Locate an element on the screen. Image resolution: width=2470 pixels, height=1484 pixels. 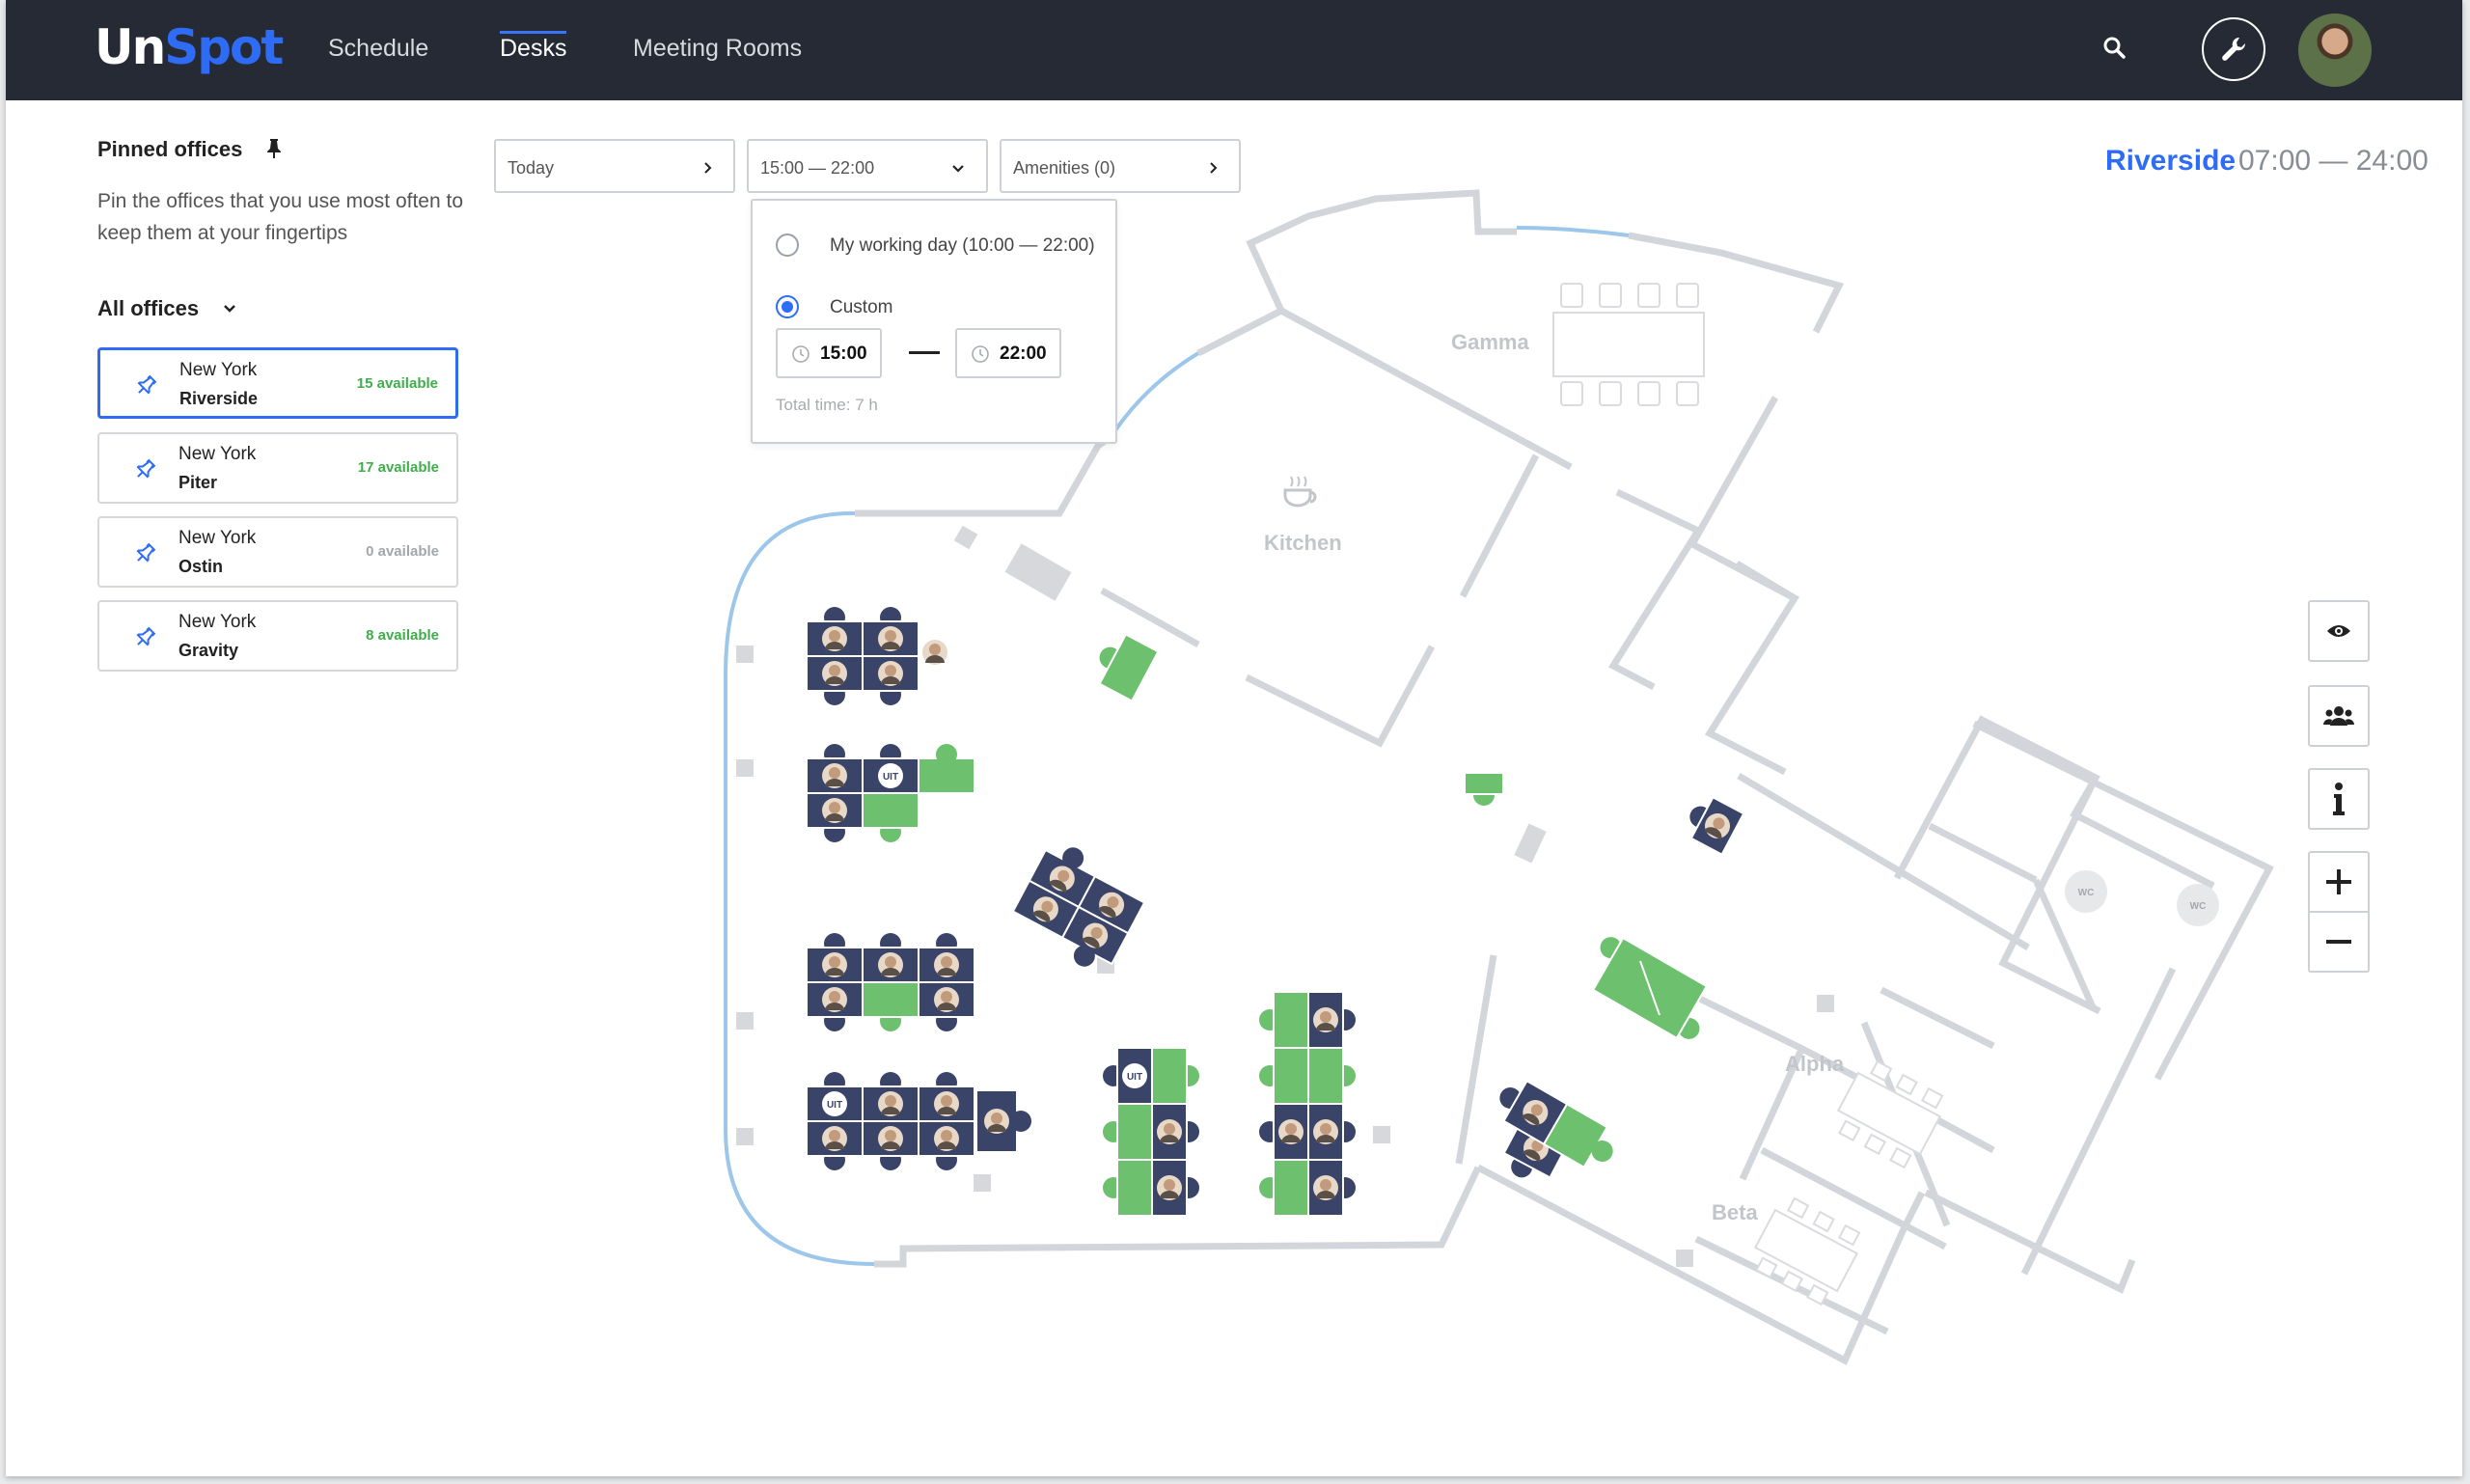
window-top is located at coordinates (1573, 231).